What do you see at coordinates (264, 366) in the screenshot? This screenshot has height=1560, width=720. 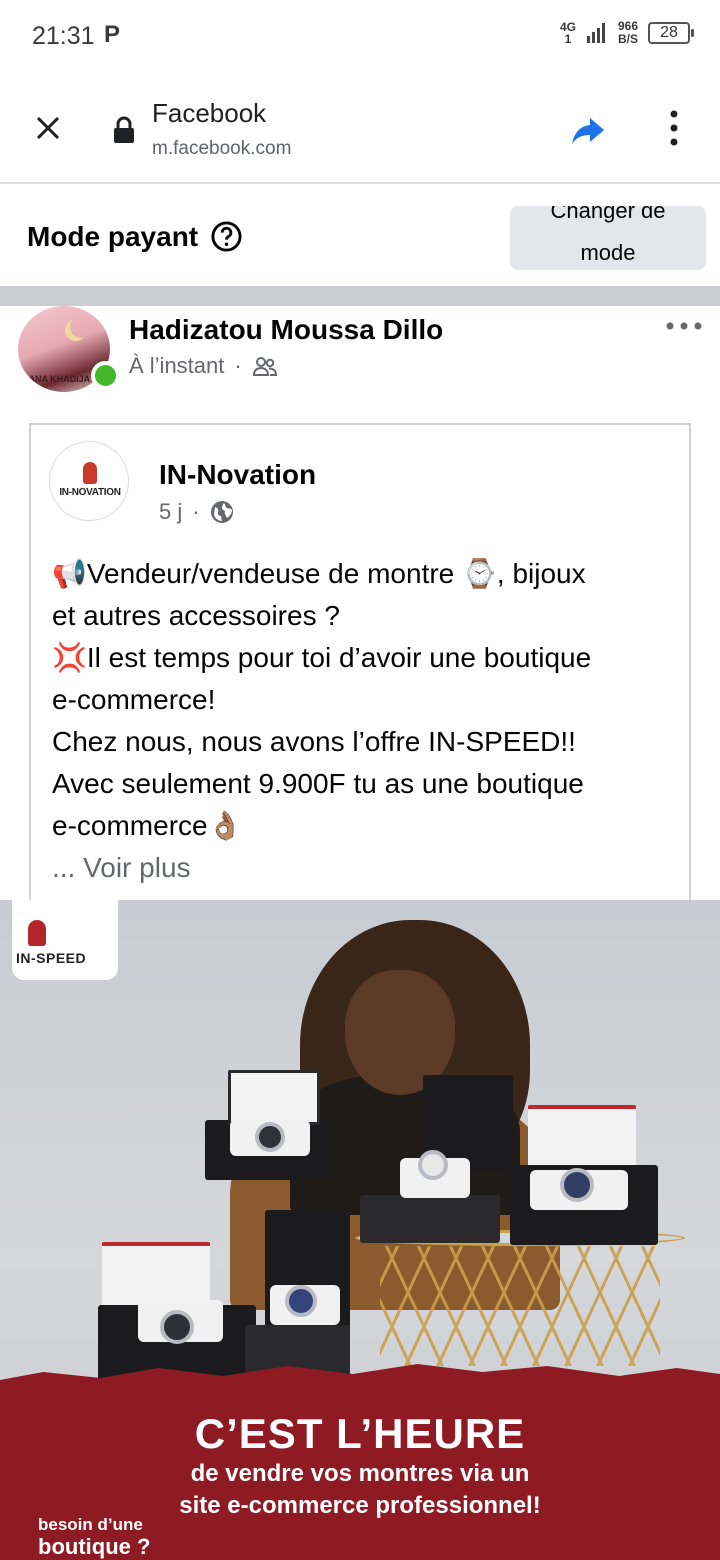 I see `friends-audience-icon` at bounding box center [264, 366].